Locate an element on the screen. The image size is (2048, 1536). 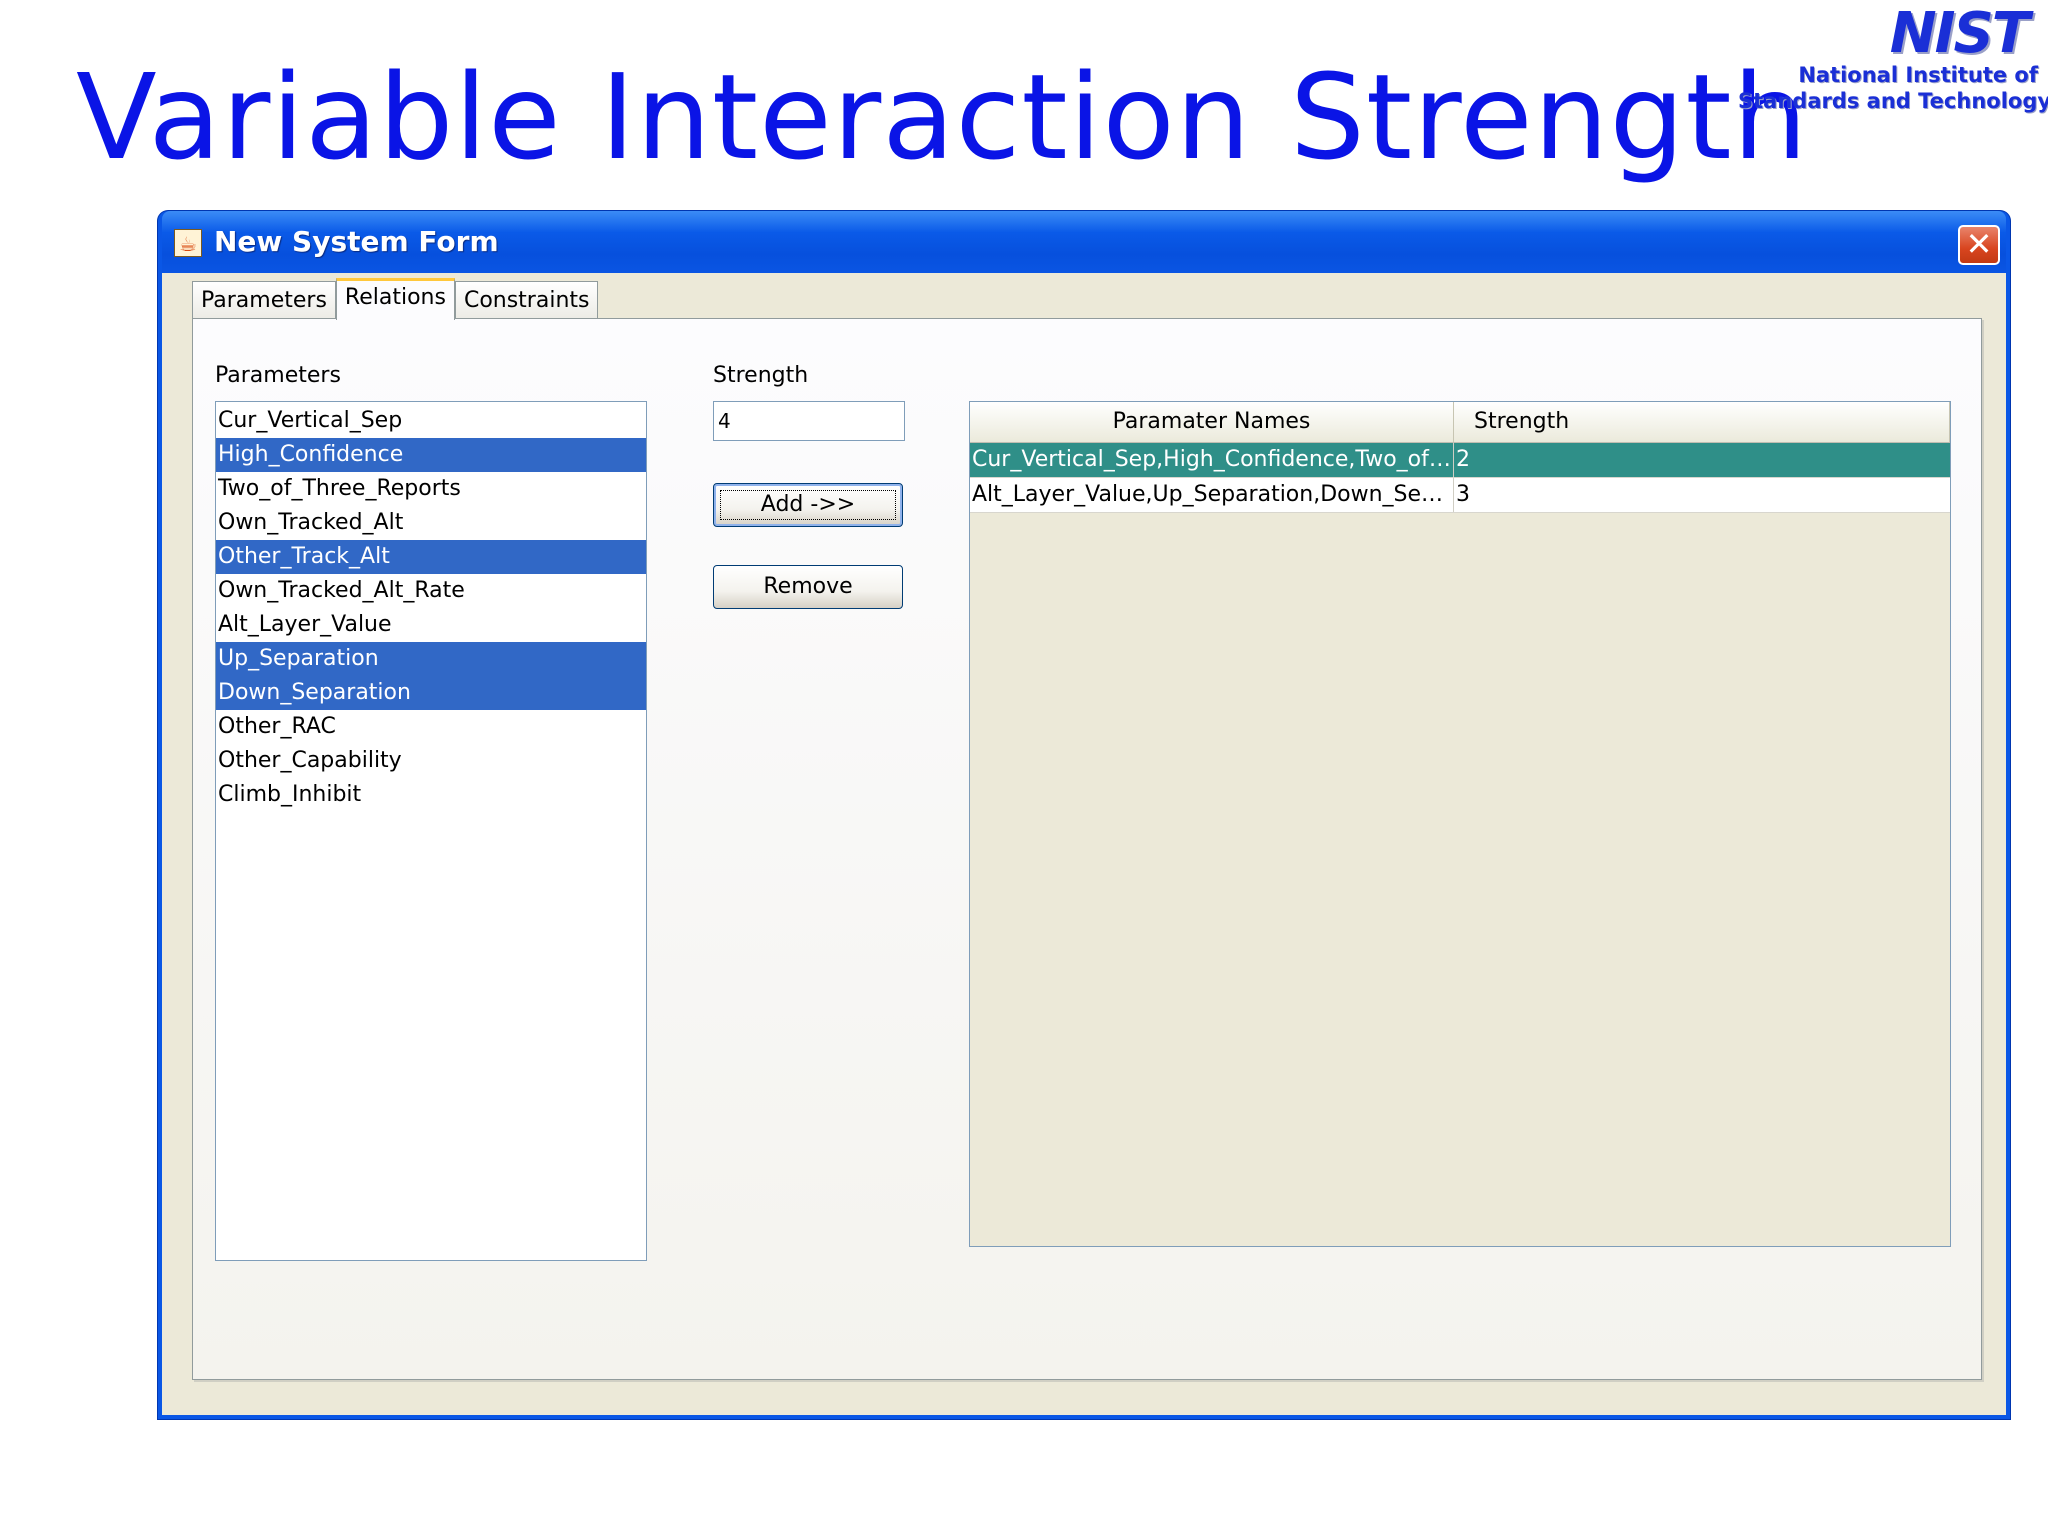
add-button: Add ->> is located at coordinates (808, 505).